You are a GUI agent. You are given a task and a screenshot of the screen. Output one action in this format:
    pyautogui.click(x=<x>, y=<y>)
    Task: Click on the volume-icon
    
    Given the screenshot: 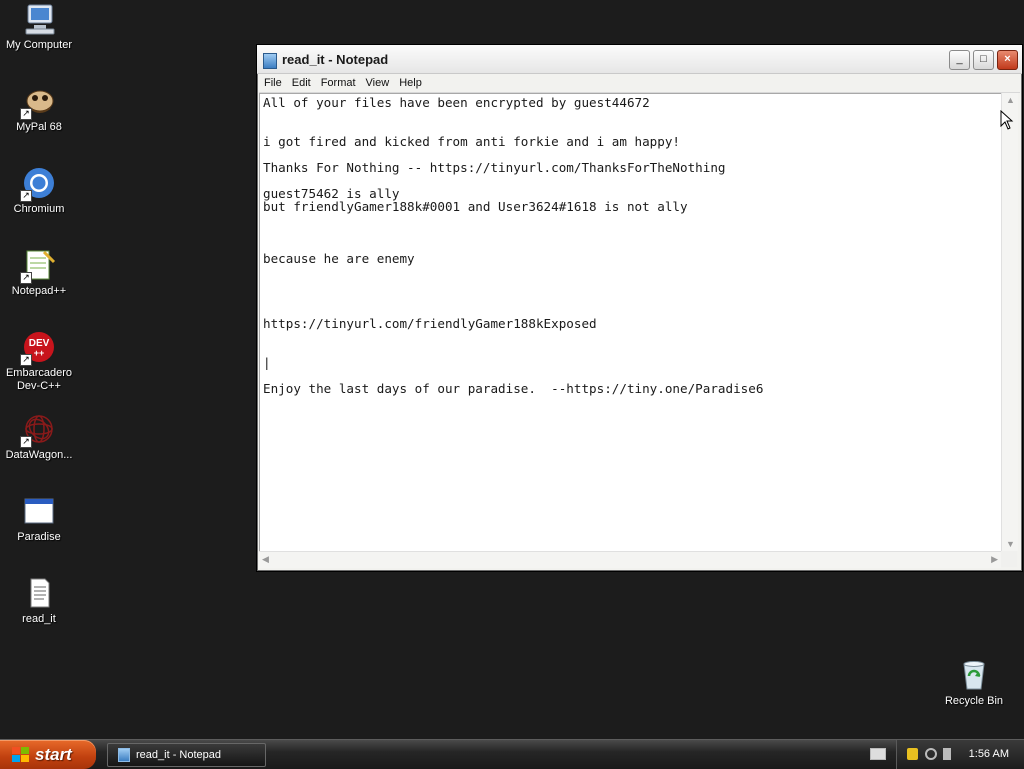 What is the action you would take?
    pyautogui.click(x=947, y=754)
    